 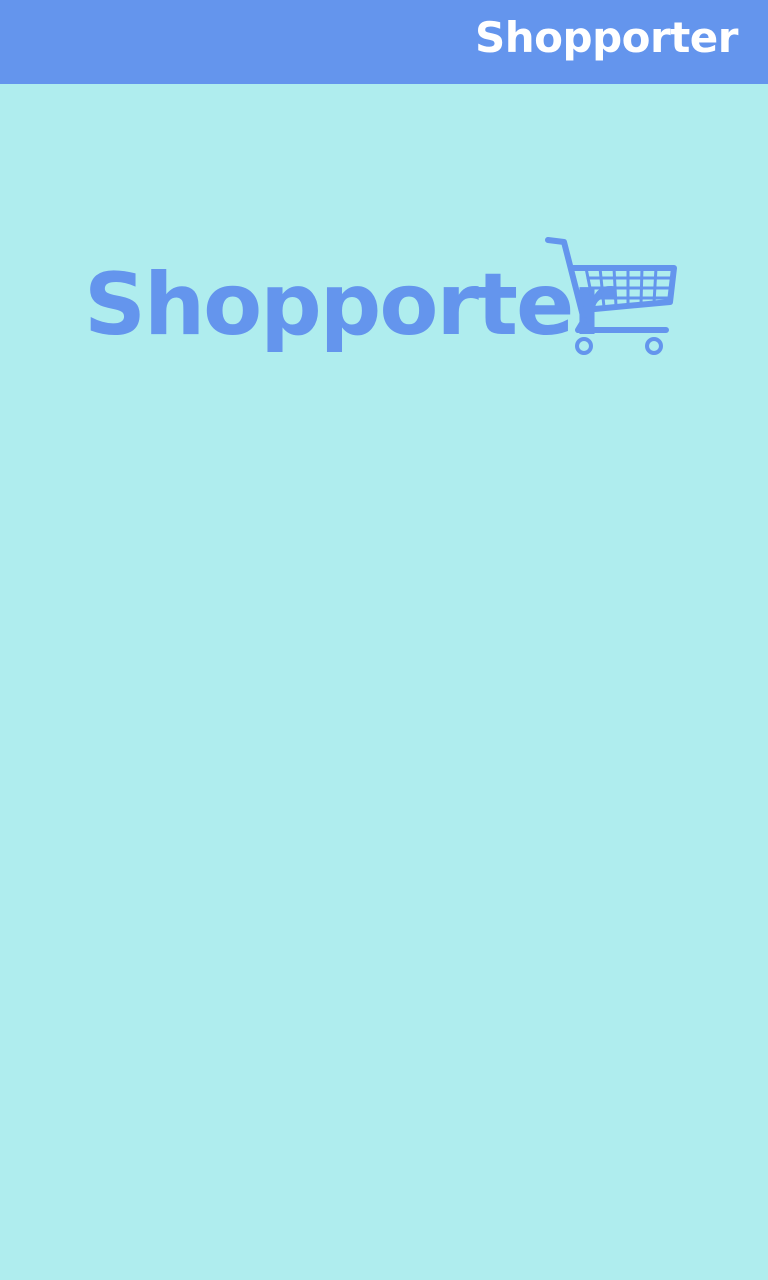 I want to click on app-bar: Shopporter, so click(x=384, y=42).